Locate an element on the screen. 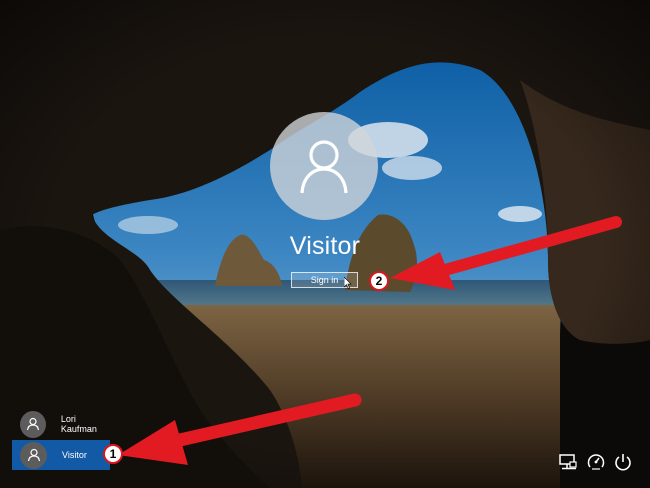  callout-badge-2: 2 is located at coordinates (379, 281).